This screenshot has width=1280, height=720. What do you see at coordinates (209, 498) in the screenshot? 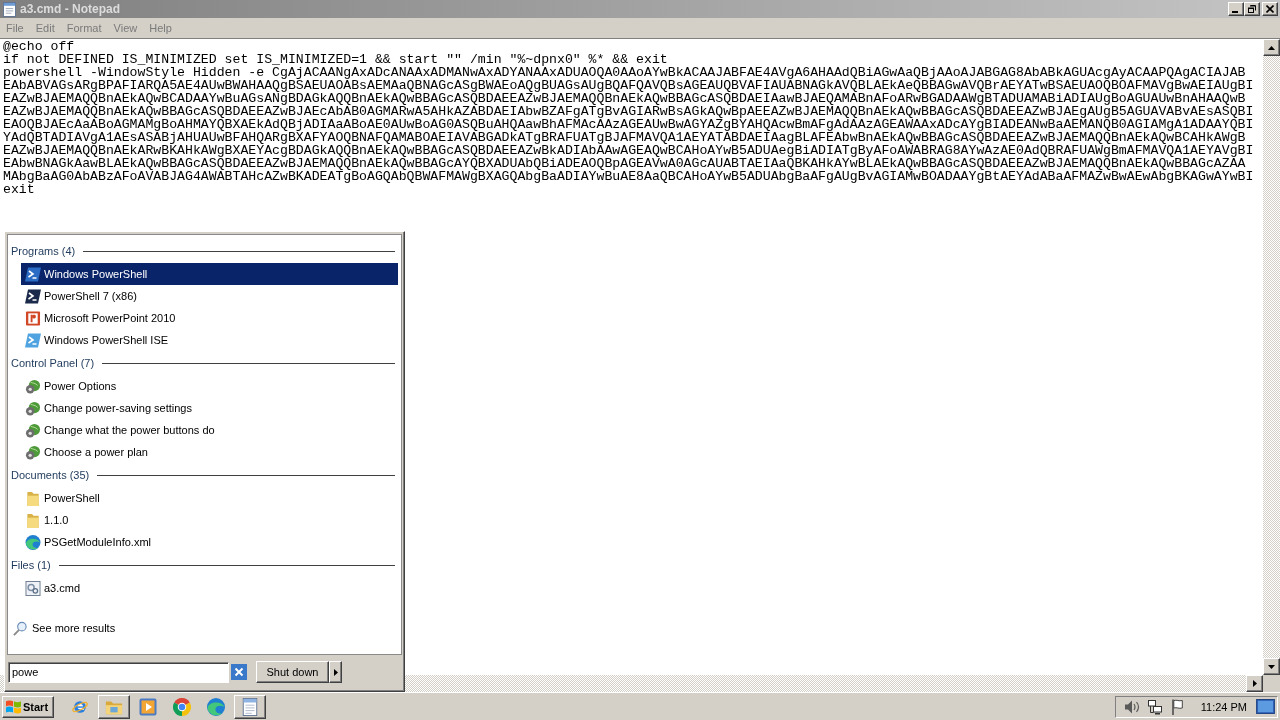
I see `search-result-item: PowerShell` at bounding box center [209, 498].